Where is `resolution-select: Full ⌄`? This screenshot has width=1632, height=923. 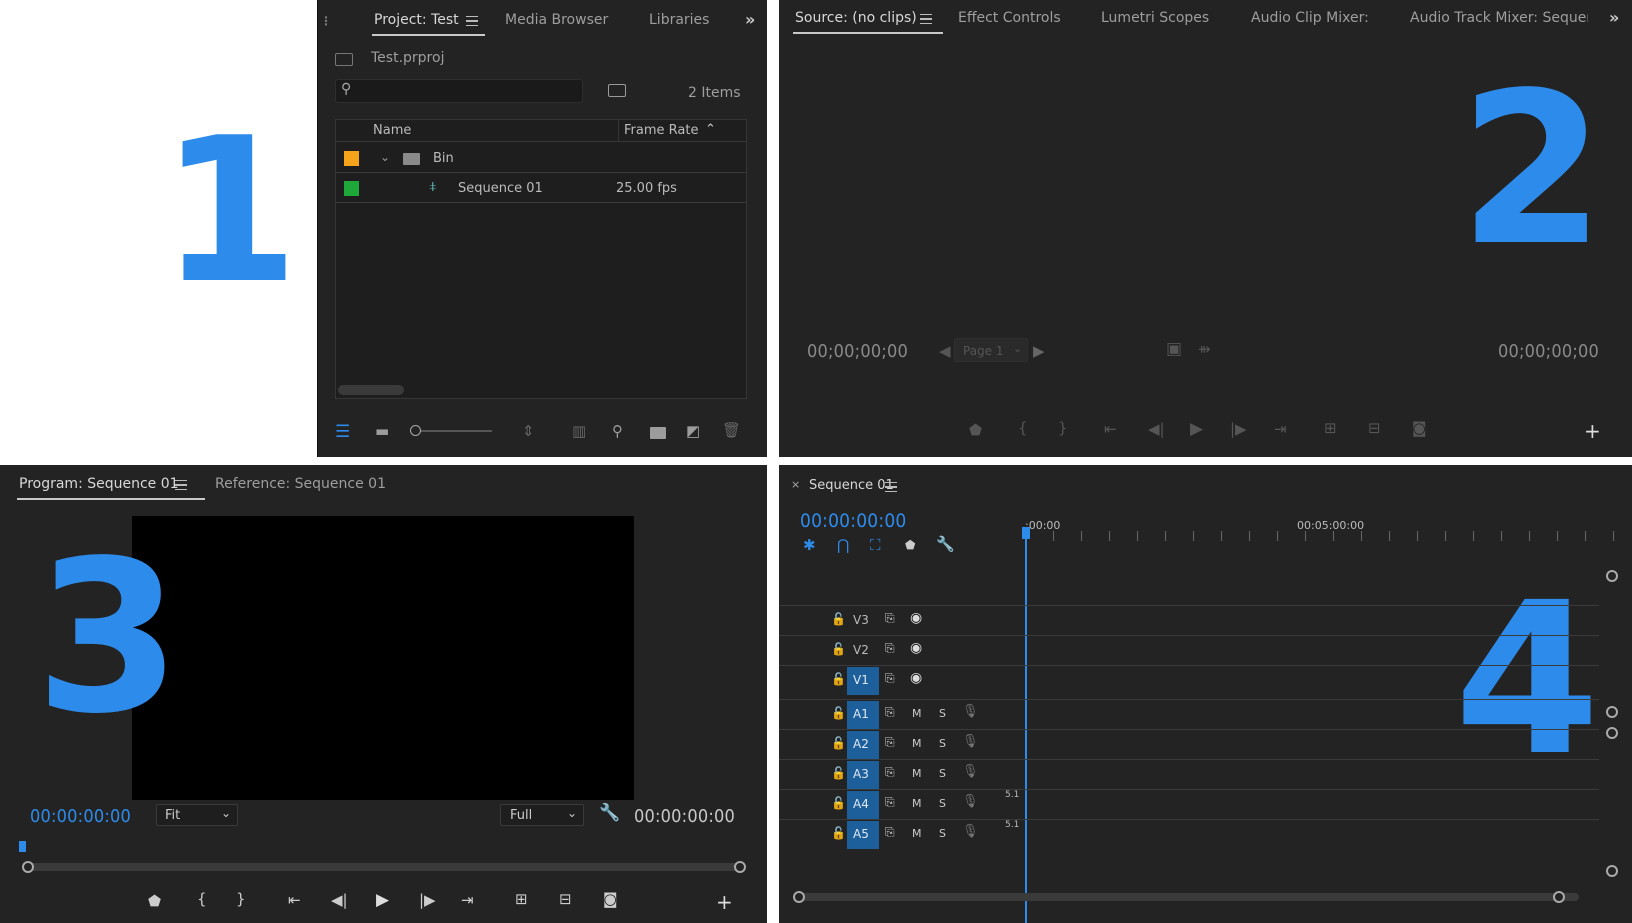
resolution-select: Full ⌄ is located at coordinates (542, 815).